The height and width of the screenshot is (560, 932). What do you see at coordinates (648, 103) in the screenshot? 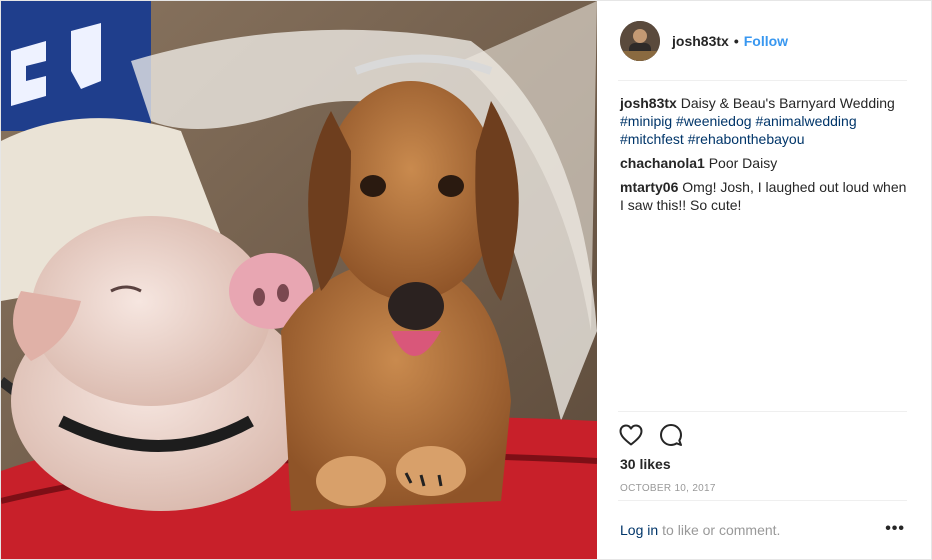
I see `caption-username: josh83tx` at bounding box center [648, 103].